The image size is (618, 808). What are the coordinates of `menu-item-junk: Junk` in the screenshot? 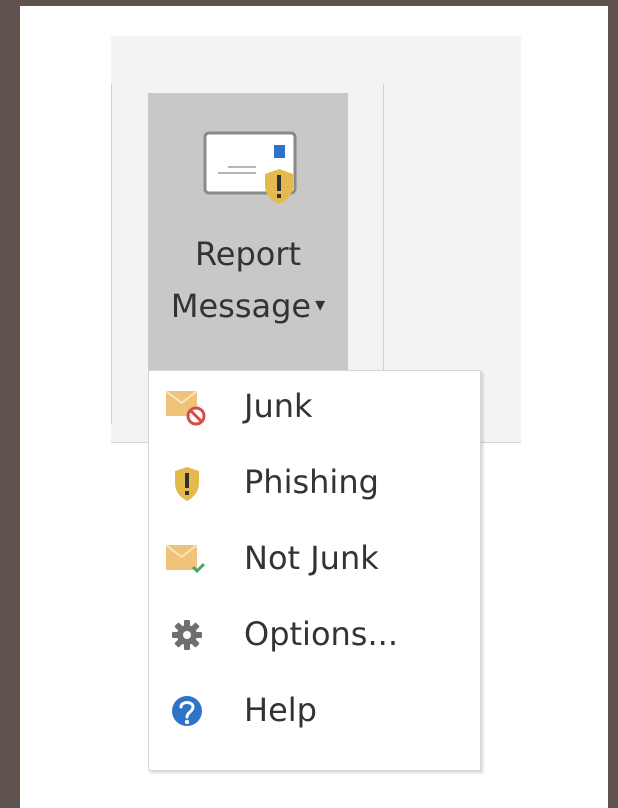 It's located at (314, 407).